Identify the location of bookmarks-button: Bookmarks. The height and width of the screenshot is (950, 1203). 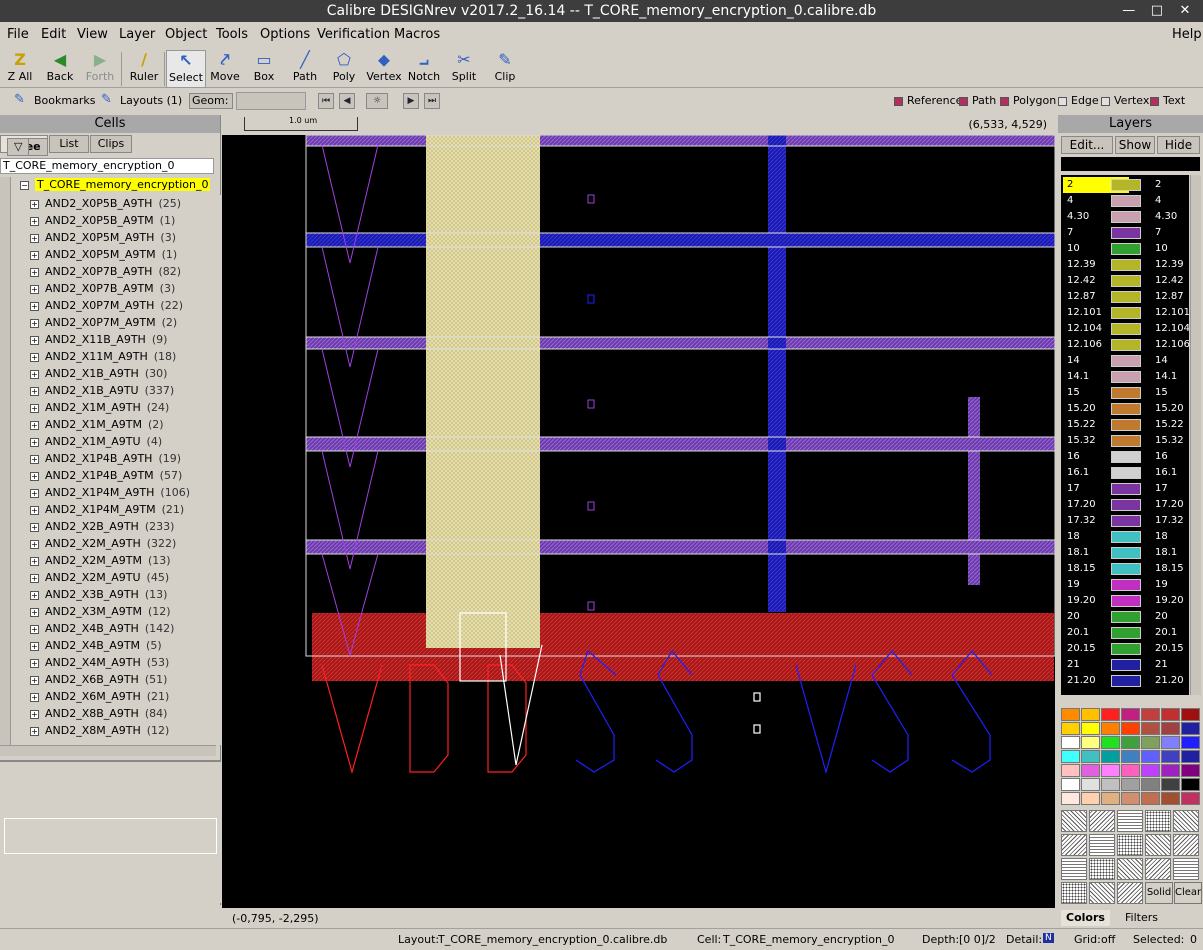
(64, 100).